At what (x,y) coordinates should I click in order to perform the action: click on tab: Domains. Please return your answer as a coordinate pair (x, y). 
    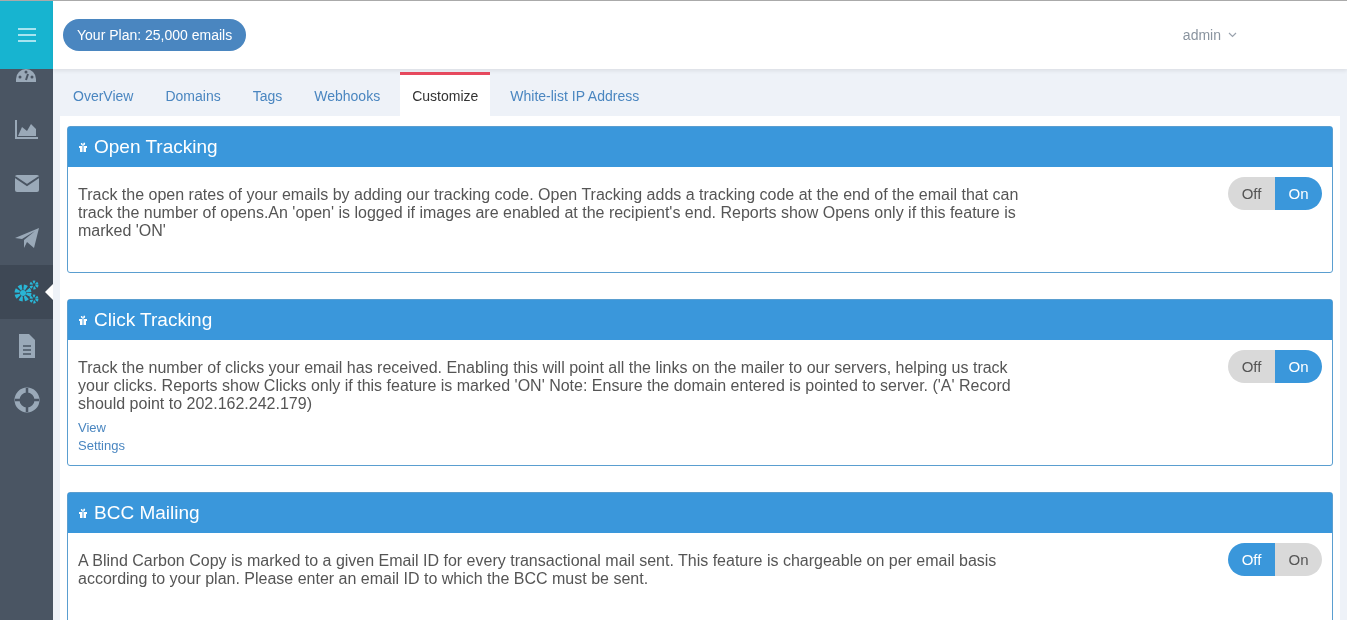
    Looking at the image, I should click on (193, 94).